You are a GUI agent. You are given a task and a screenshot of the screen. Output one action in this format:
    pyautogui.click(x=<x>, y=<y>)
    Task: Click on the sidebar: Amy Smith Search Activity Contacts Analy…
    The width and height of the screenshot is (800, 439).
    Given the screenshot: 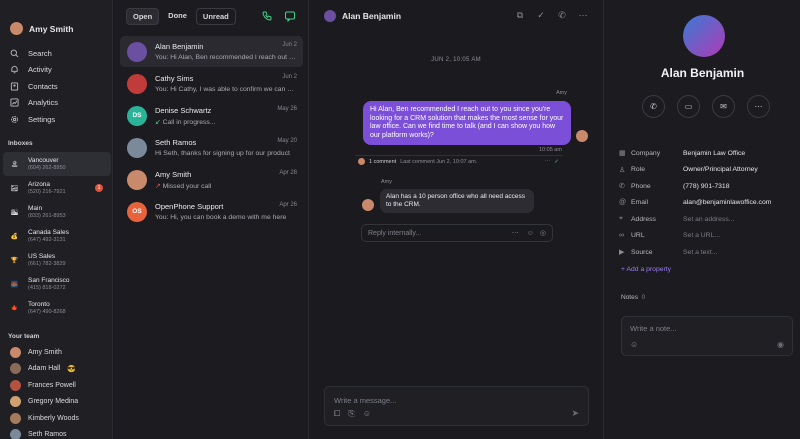 What is the action you would take?
    pyautogui.click(x=56, y=219)
    